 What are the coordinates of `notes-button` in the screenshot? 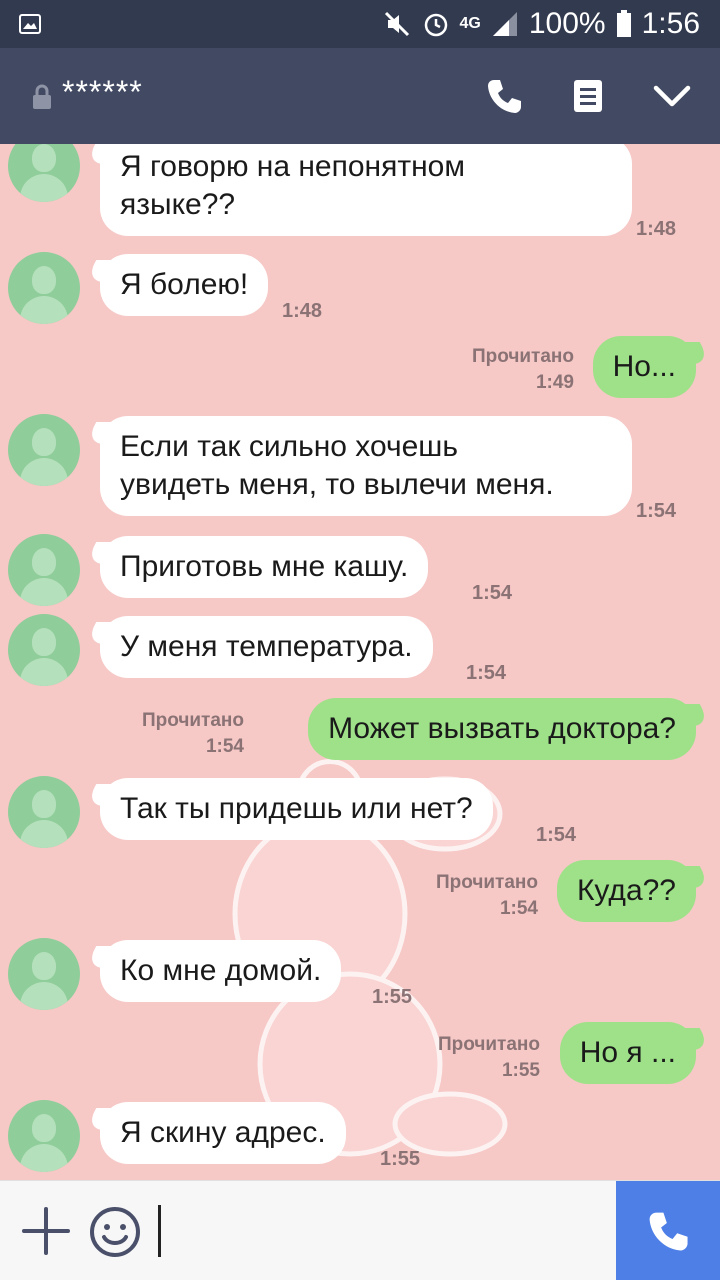 It's located at (588, 96).